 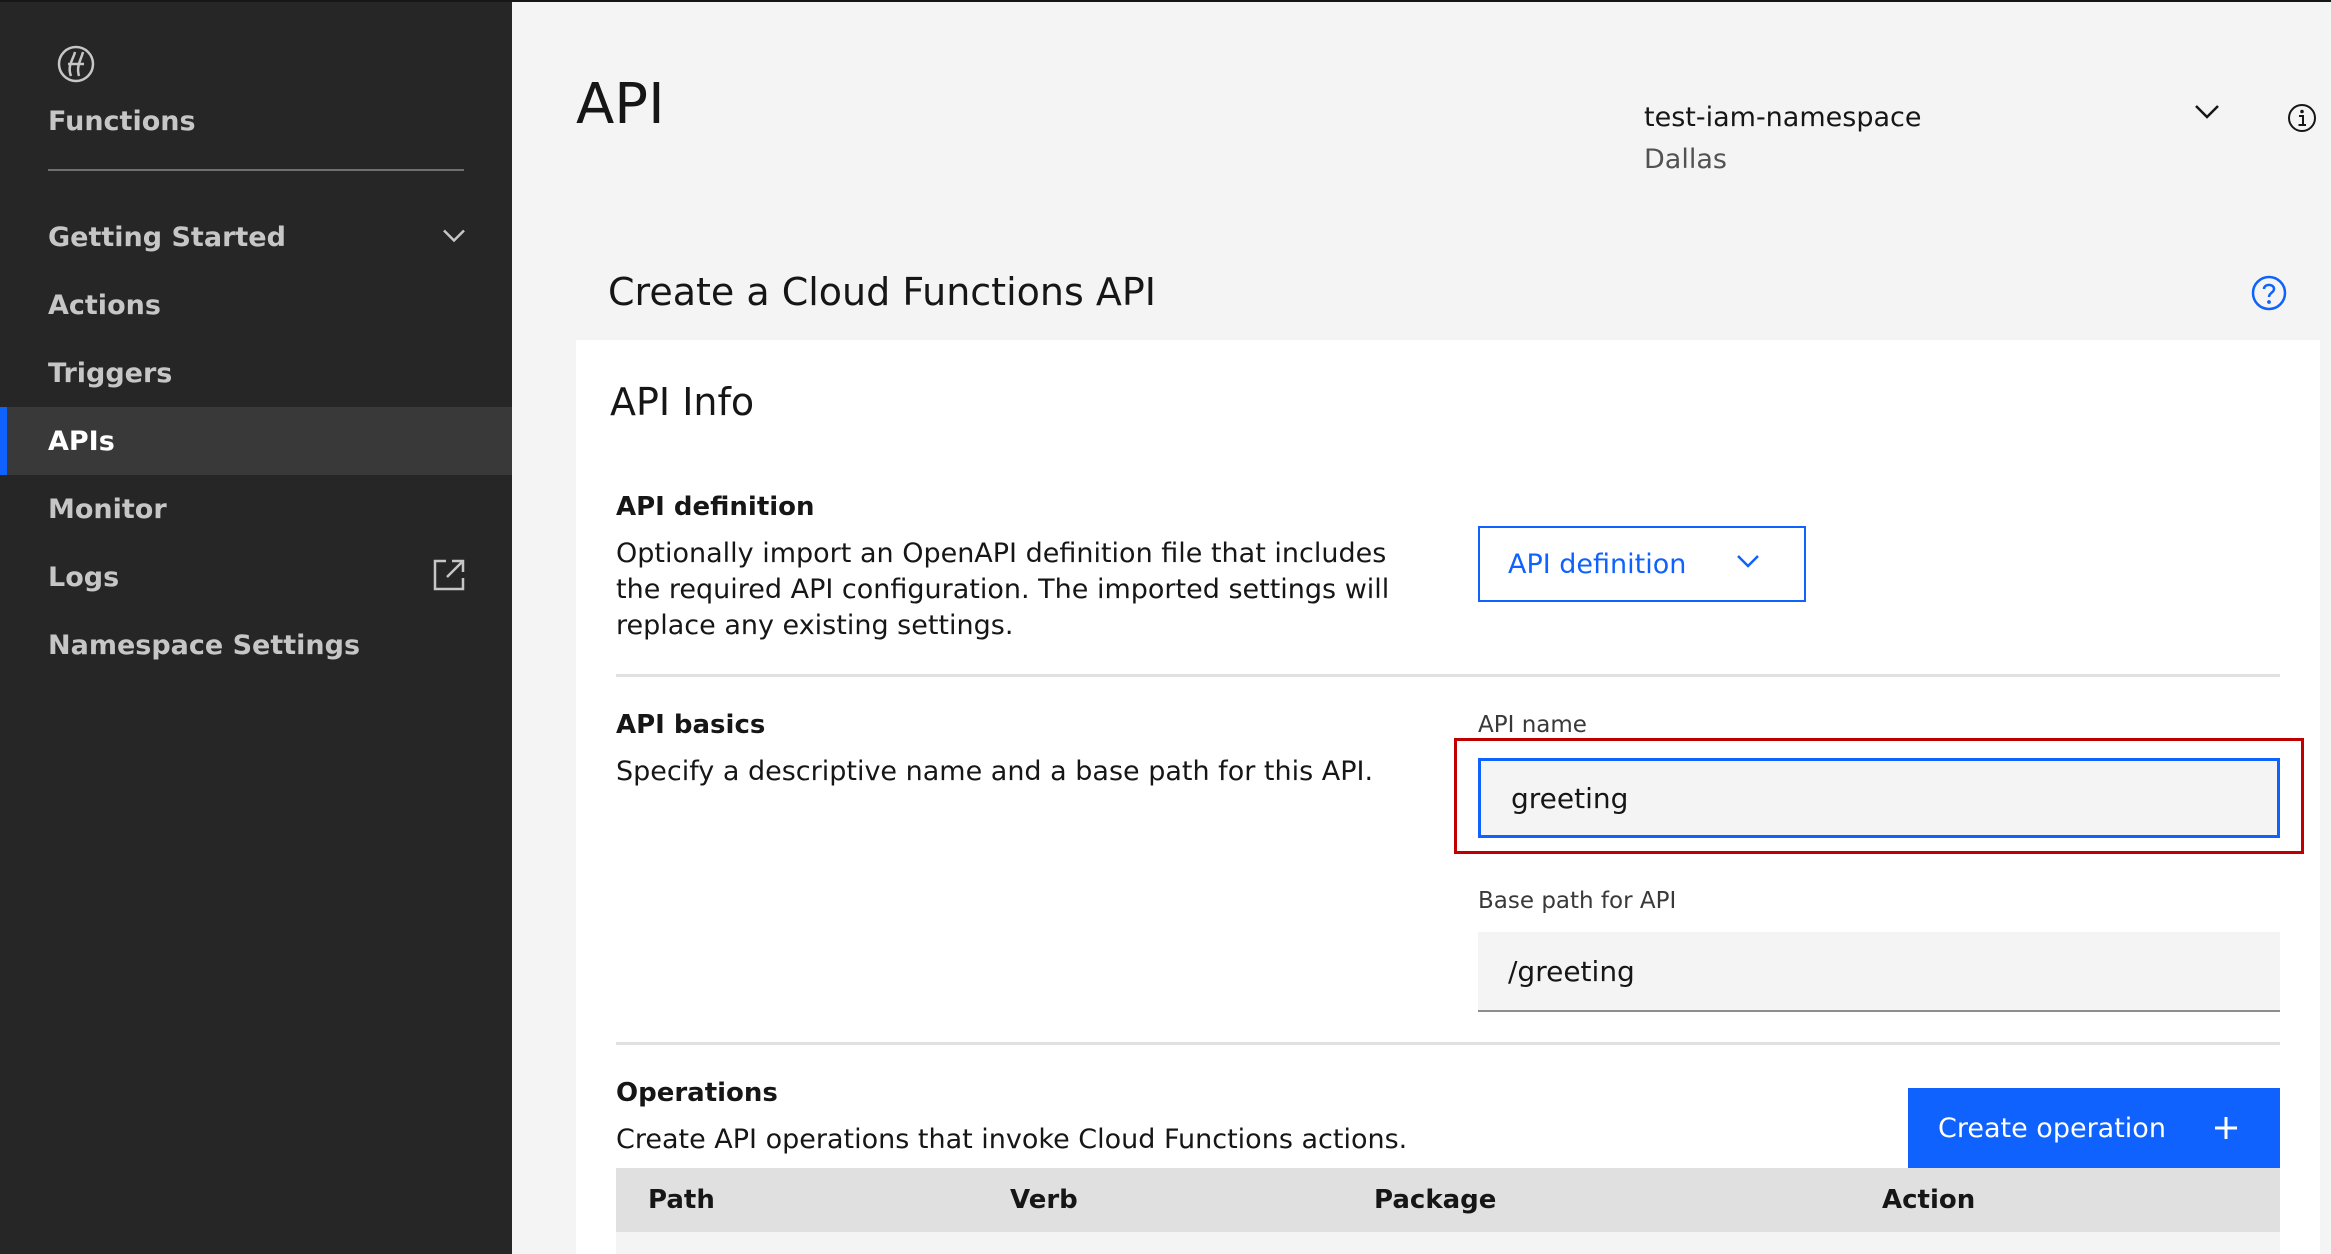 I want to click on sidebar-item-label: Logs, so click(x=84, y=577).